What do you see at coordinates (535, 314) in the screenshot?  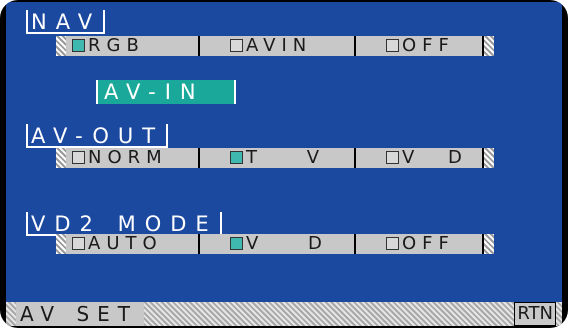 I see `return-button: RTN` at bounding box center [535, 314].